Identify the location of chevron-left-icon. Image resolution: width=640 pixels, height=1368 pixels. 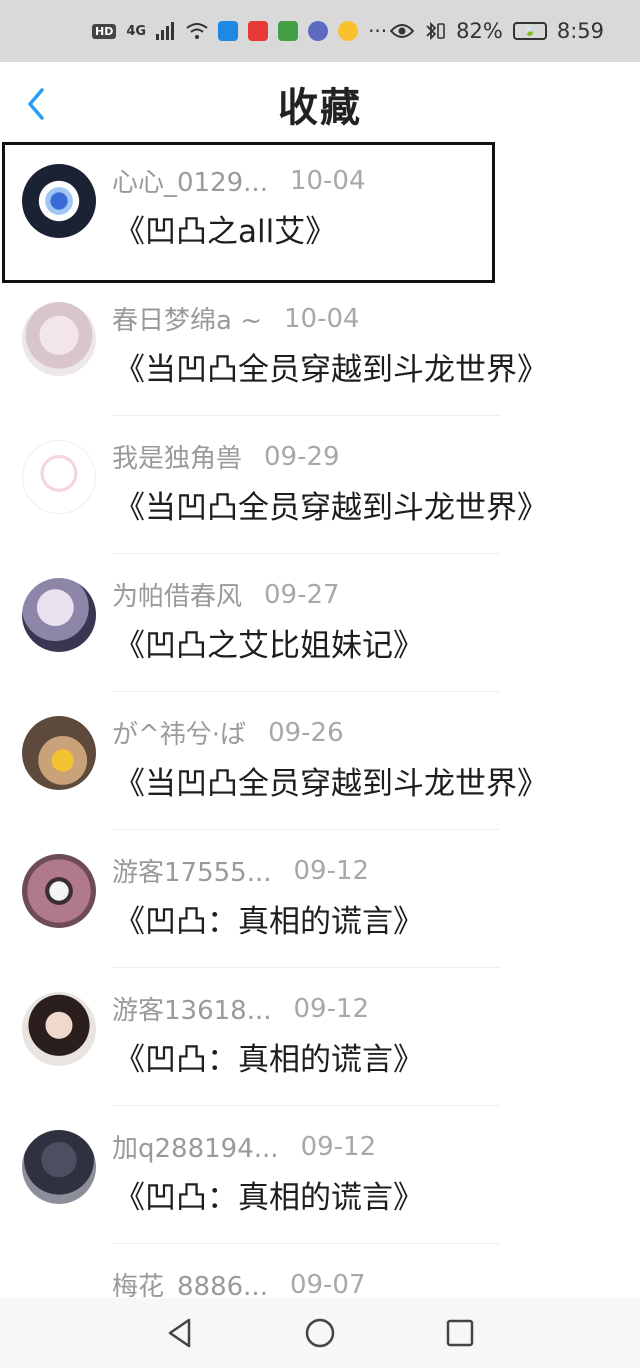
(36, 104).